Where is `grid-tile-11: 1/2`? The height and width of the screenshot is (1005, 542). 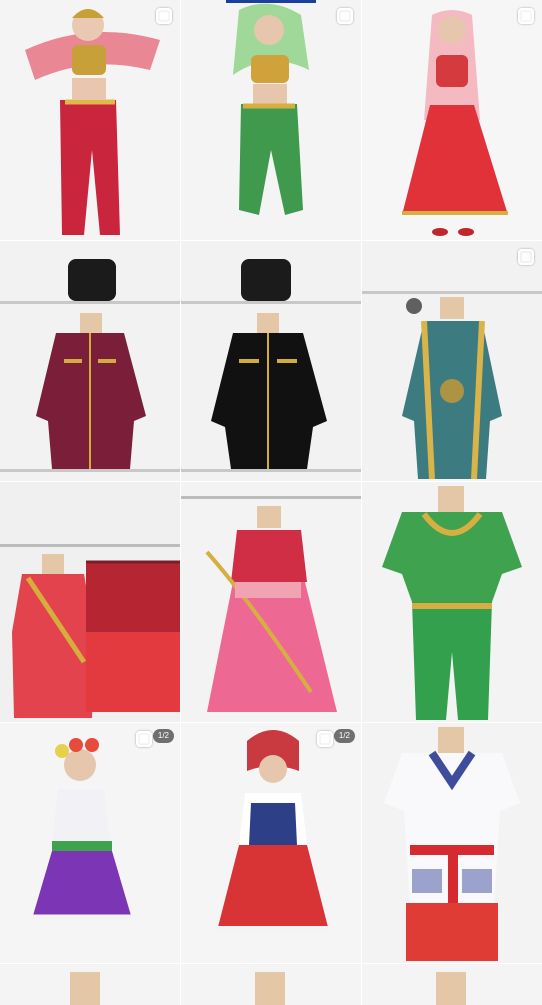 grid-tile-11: 1/2 is located at coordinates (271, 843).